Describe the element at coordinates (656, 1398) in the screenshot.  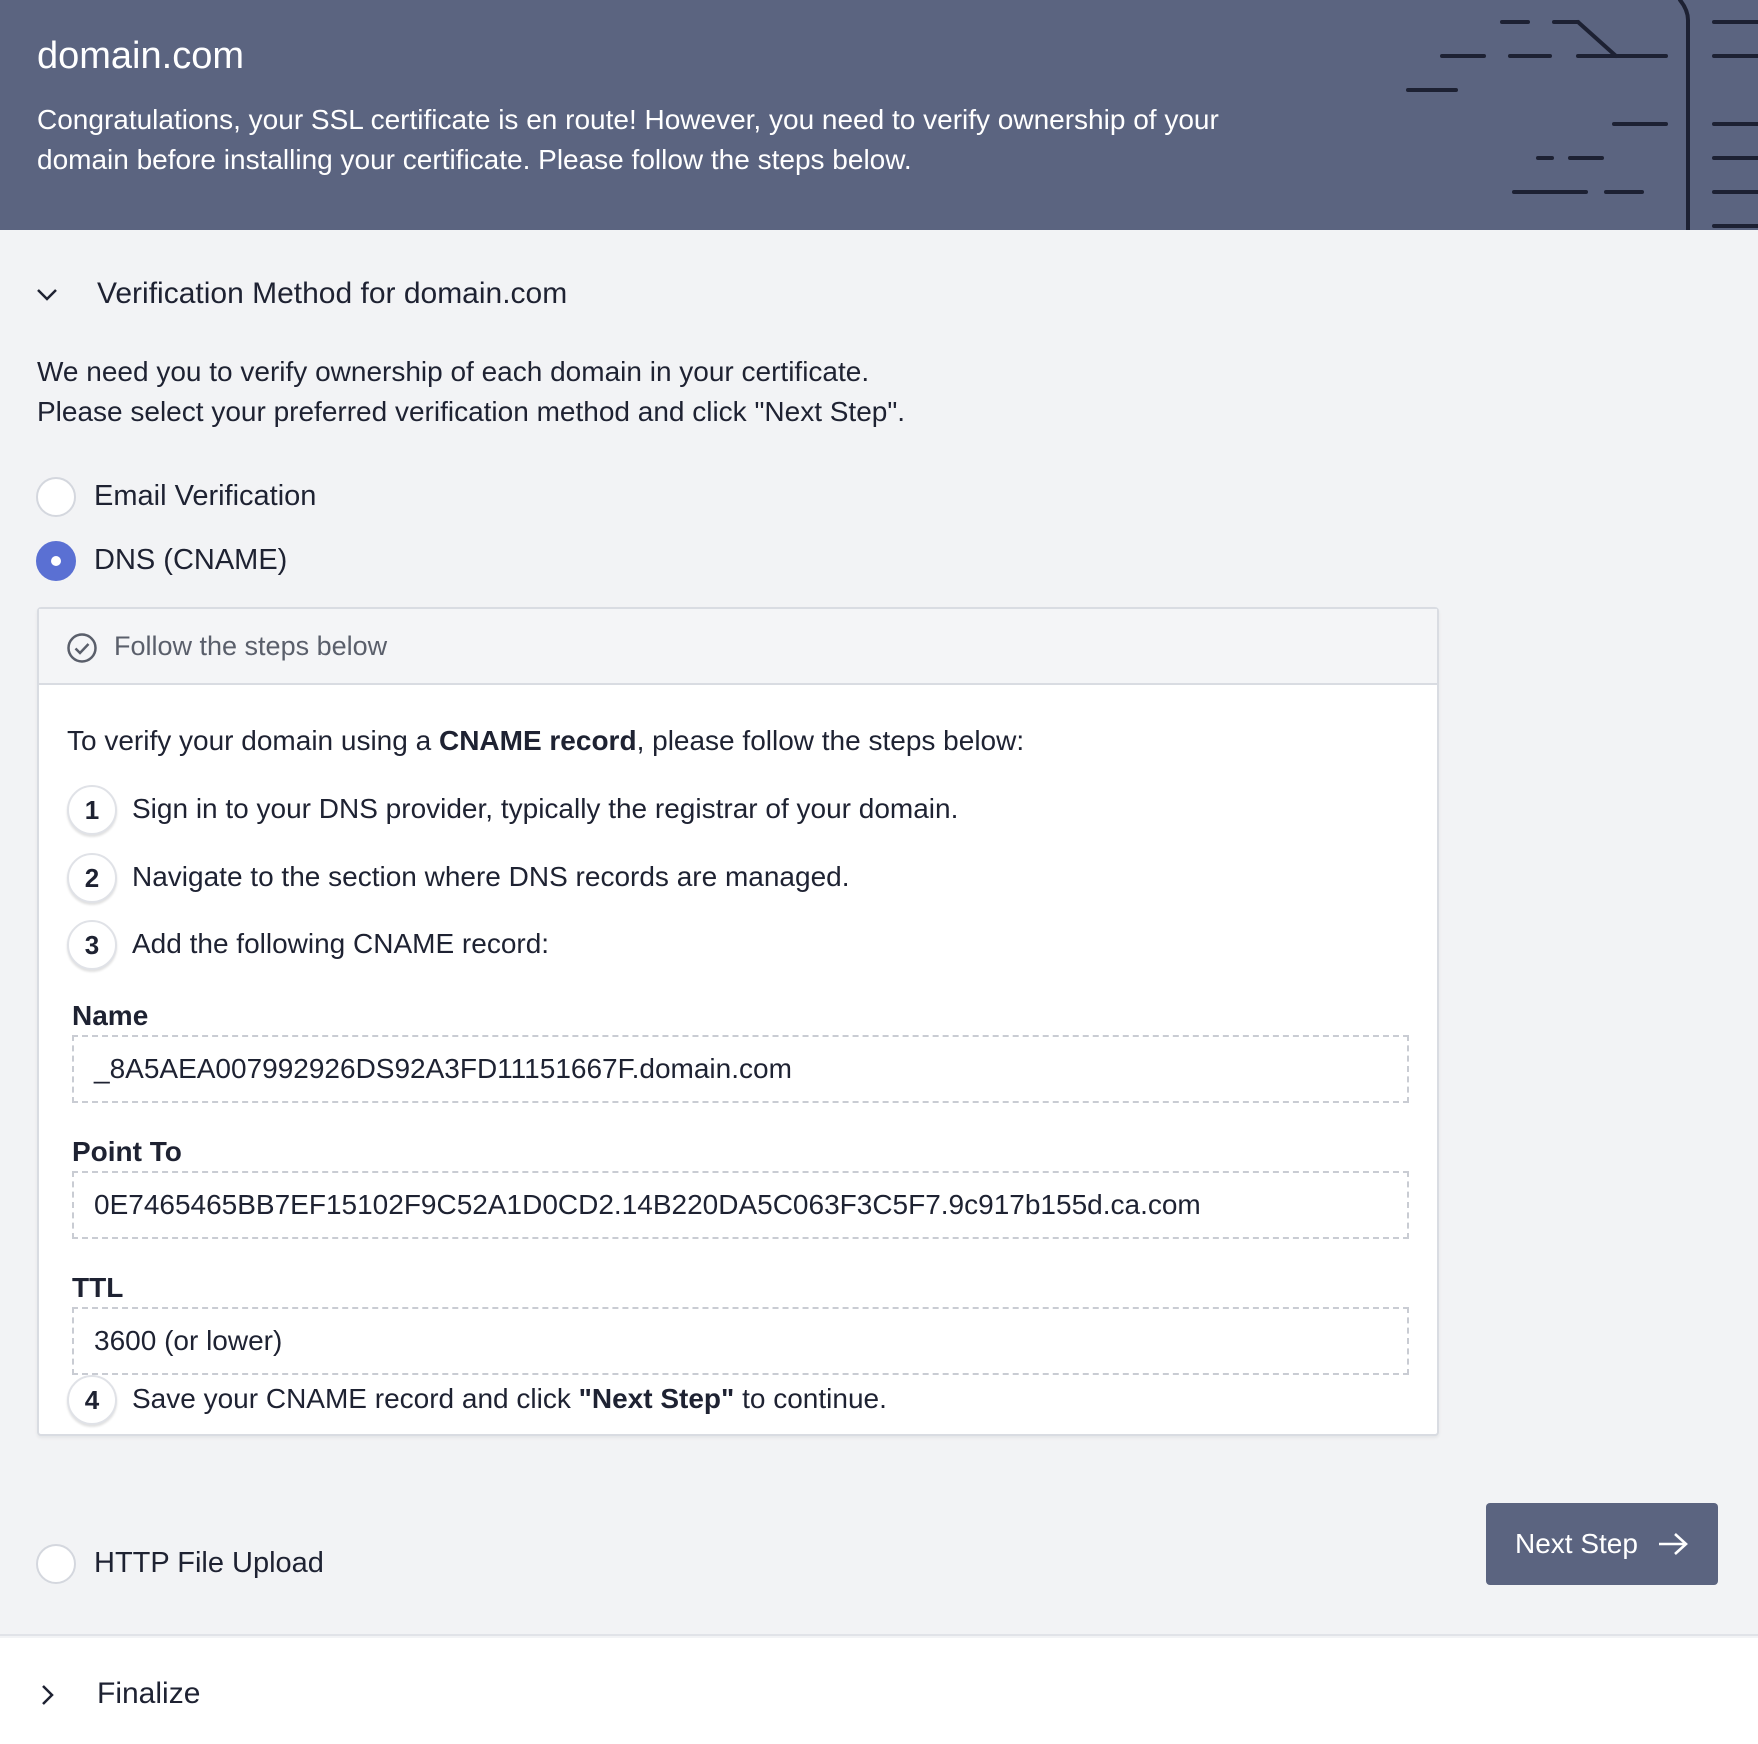
I see `step-4-bold: "Next Step"` at that location.